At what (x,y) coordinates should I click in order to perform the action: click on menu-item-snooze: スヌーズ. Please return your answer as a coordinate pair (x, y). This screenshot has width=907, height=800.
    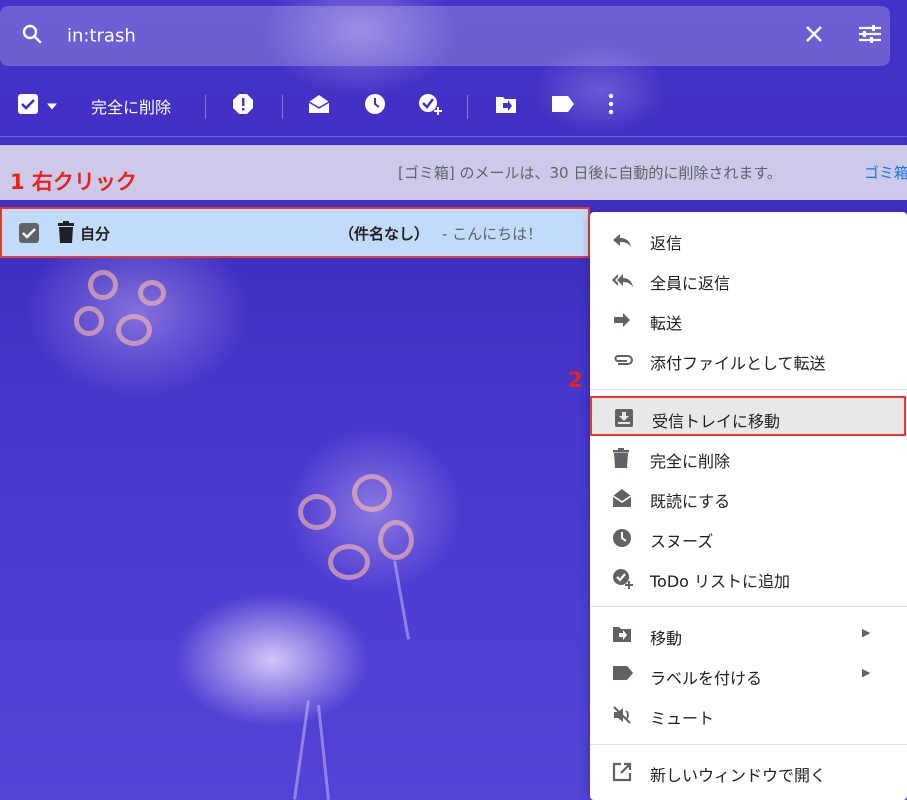
    Looking at the image, I should click on (748, 538).